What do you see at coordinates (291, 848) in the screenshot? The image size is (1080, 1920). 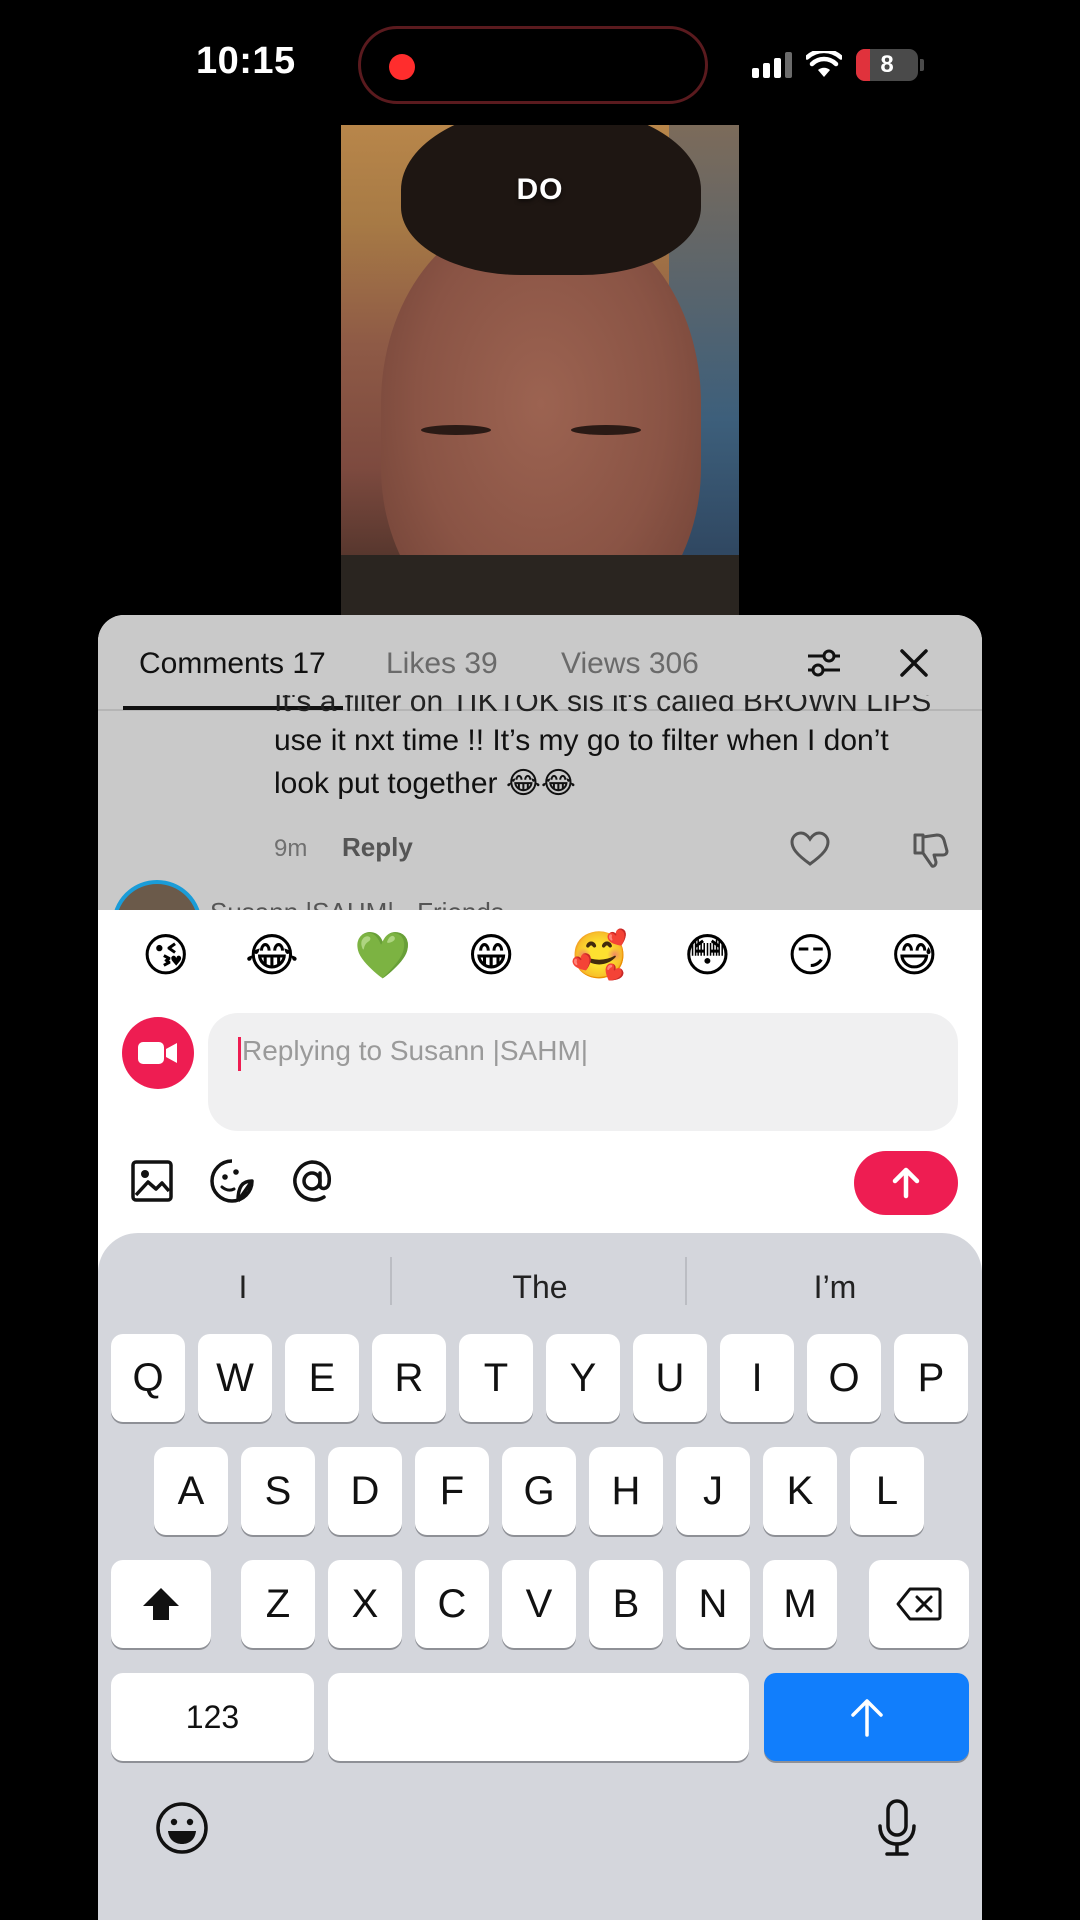 I see `comment-timestamp: 9m` at bounding box center [291, 848].